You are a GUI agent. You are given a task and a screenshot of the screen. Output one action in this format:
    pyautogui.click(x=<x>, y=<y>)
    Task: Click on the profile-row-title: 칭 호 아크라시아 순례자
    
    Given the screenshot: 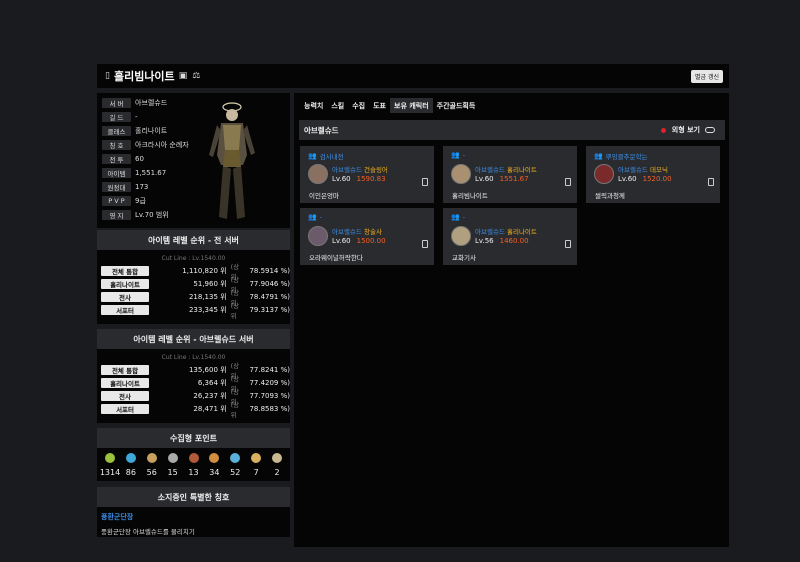 What is the action you would take?
    pyautogui.click(x=145, y=144)
    